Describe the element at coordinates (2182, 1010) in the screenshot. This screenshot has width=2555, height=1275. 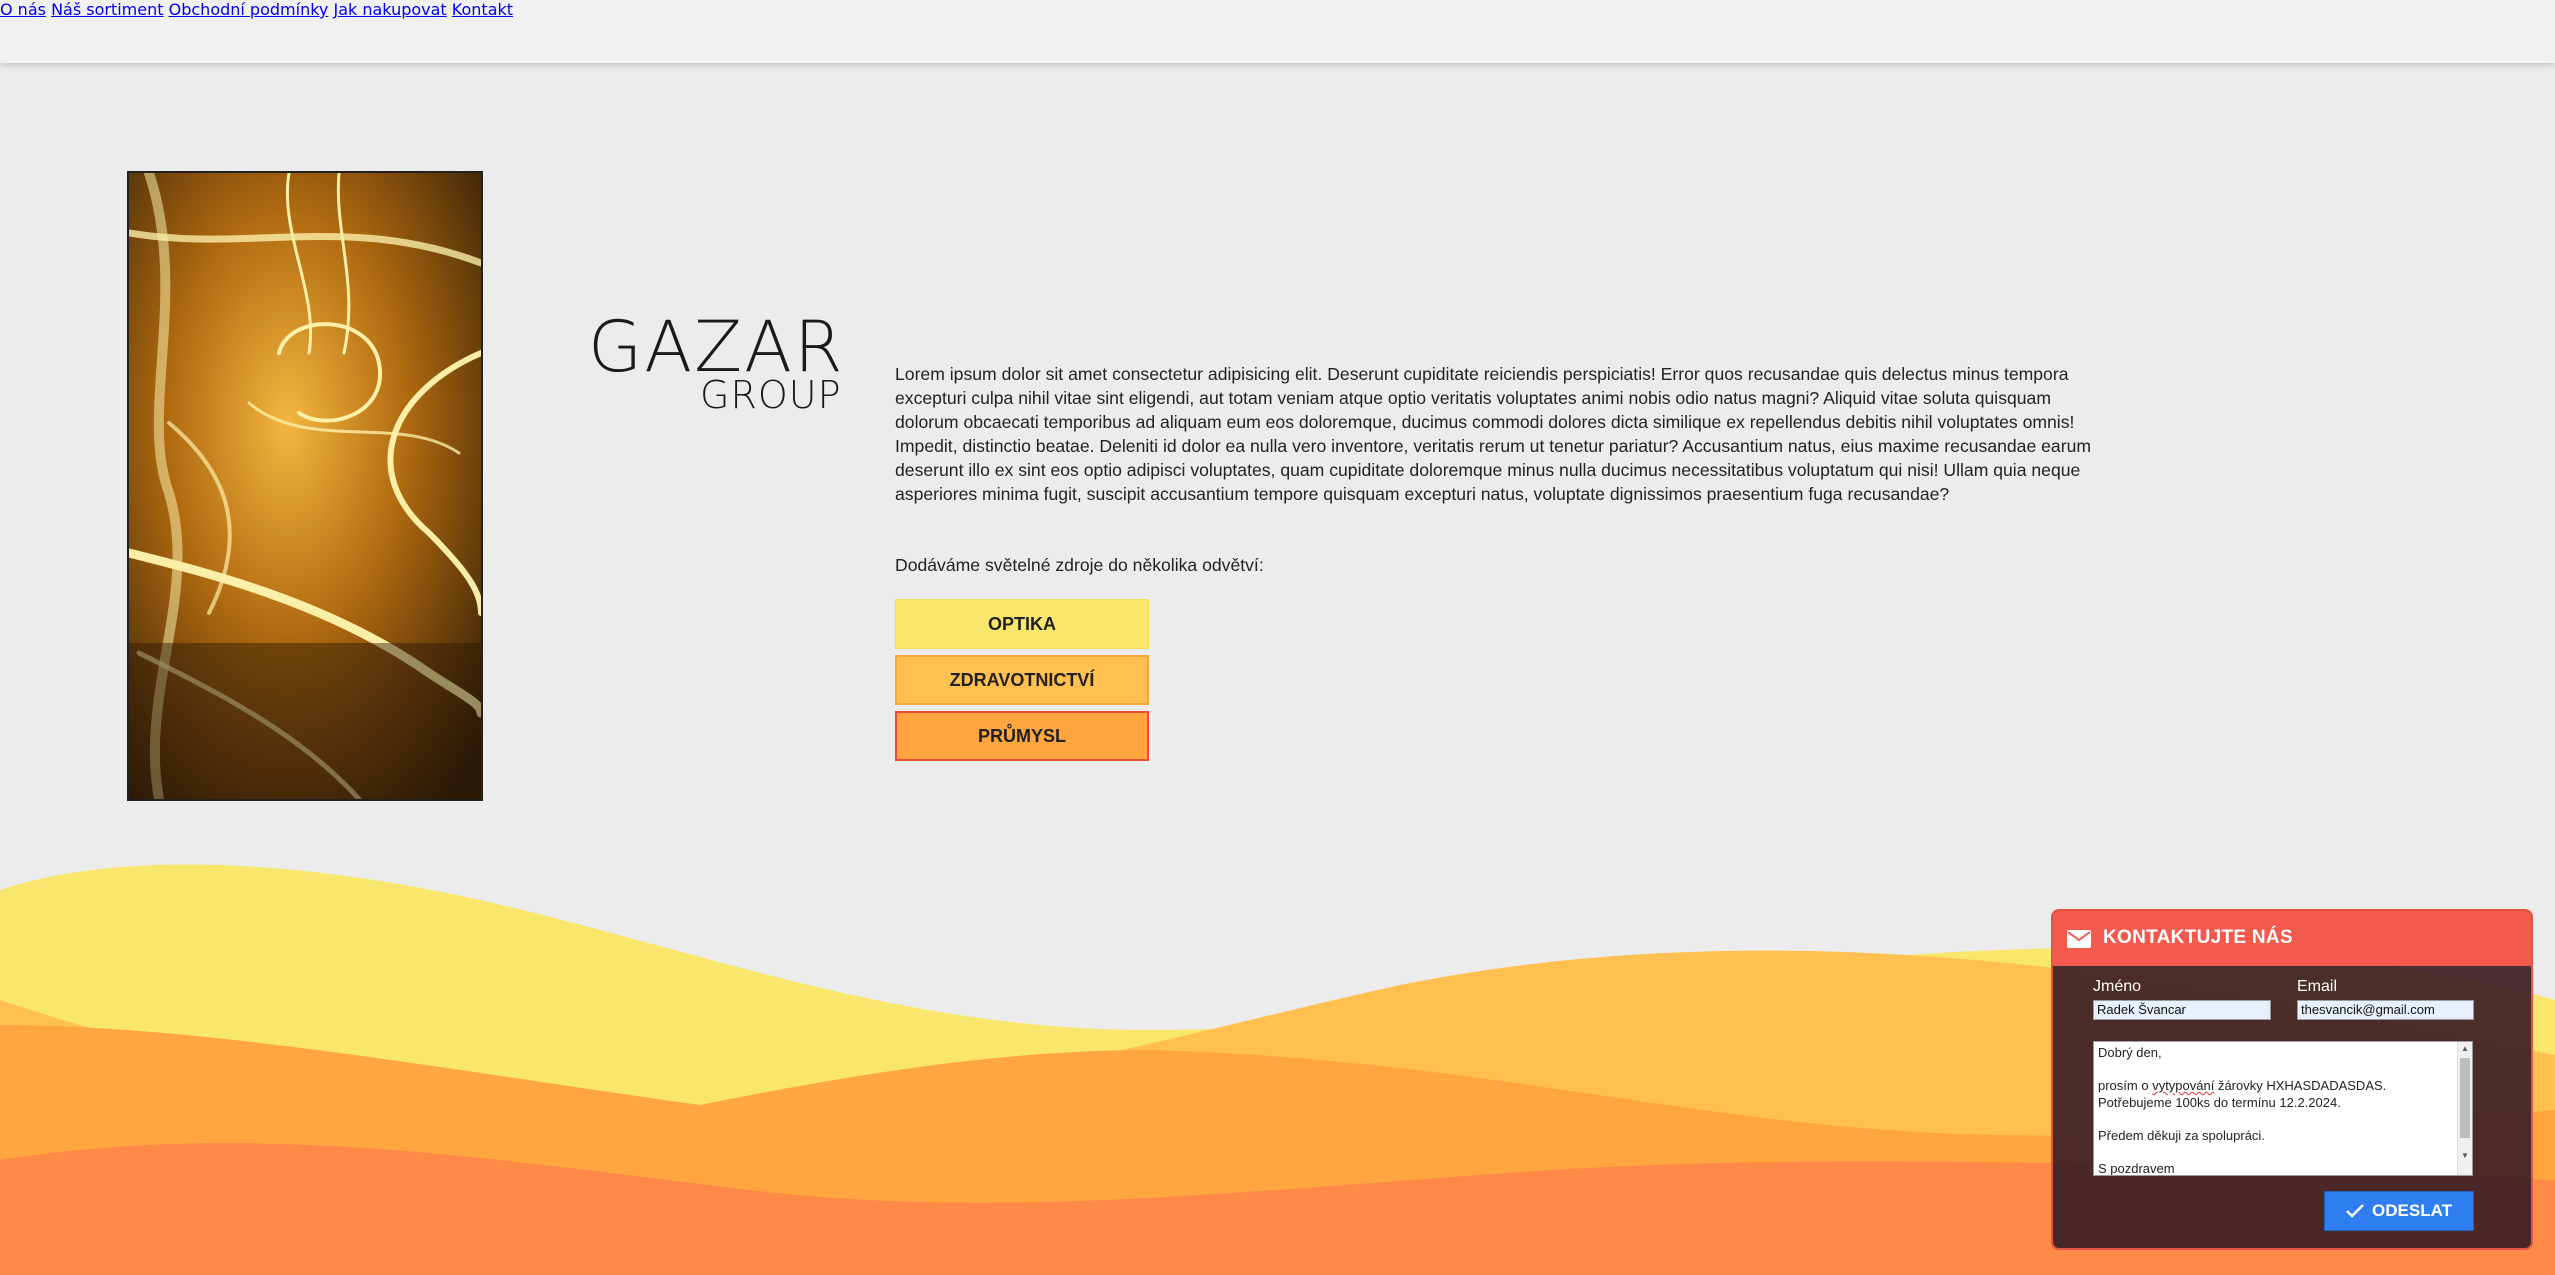
I see `name-field: Radek Švancar` at that location.